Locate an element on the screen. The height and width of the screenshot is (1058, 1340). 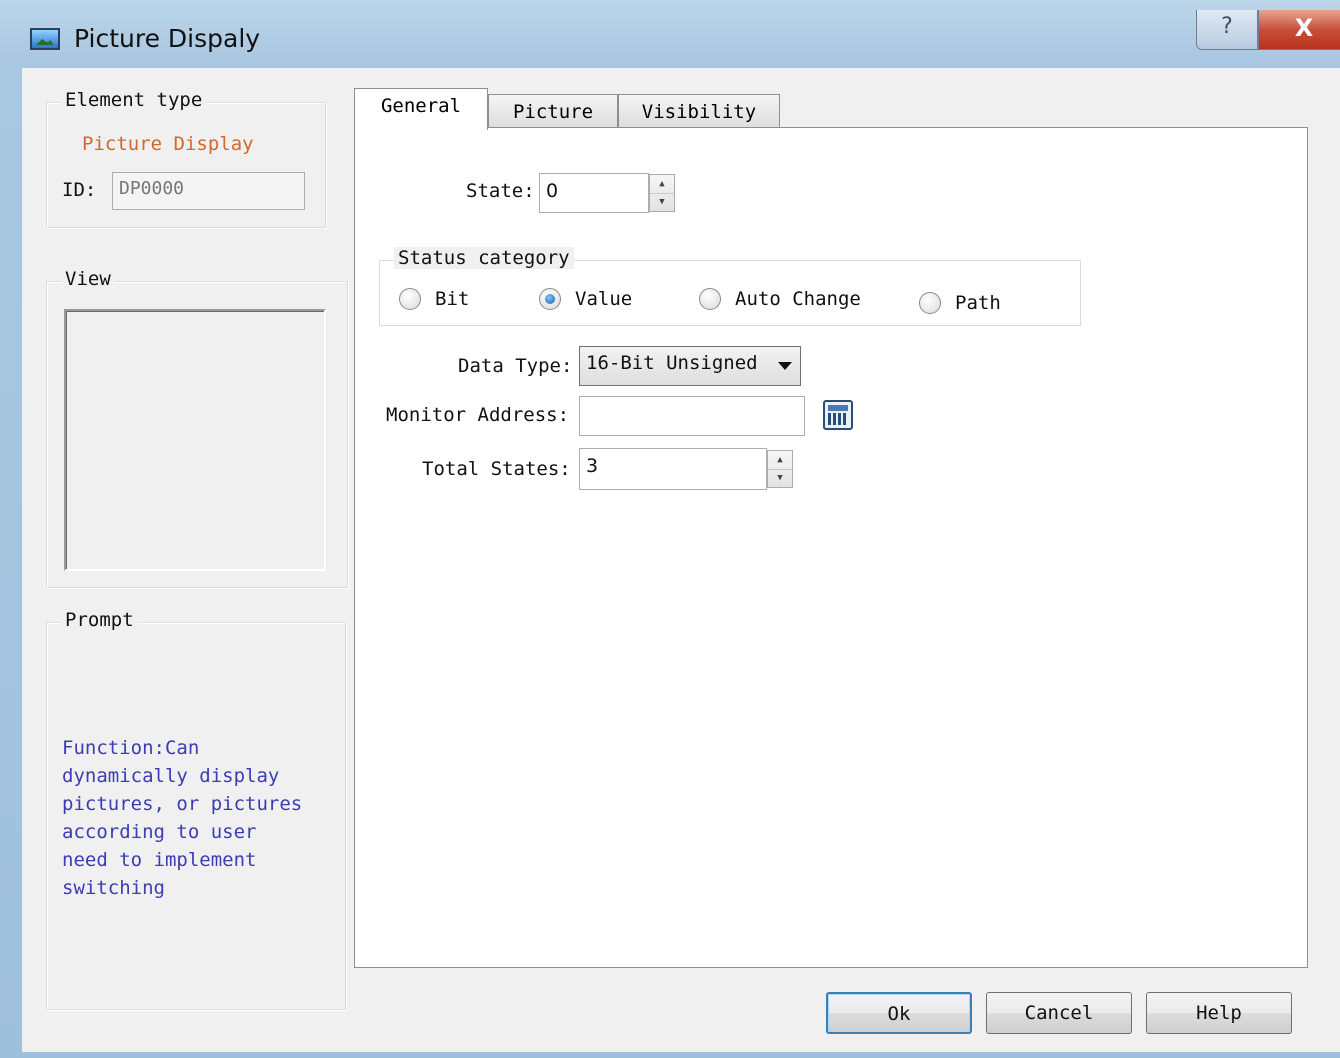
id-field: DP0000 is located at coordinates (208, 191).